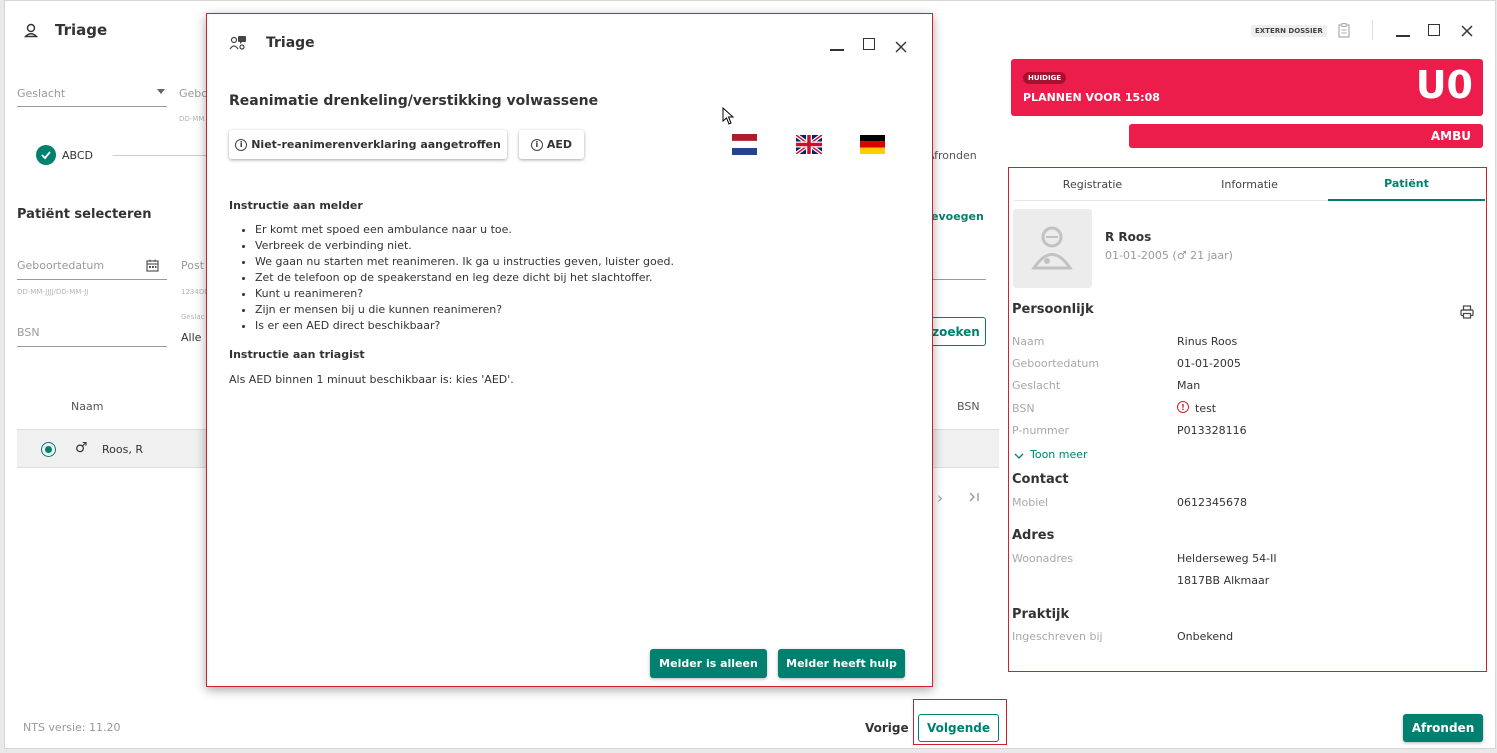 The image size is (1497, 753). I want to click on close-icon, so click(1467, 32).